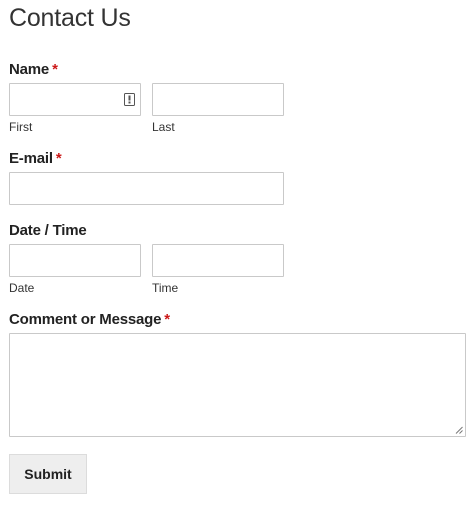 This screenshot has height=506, width=474. I want to click on email-field, so click(146, 188).